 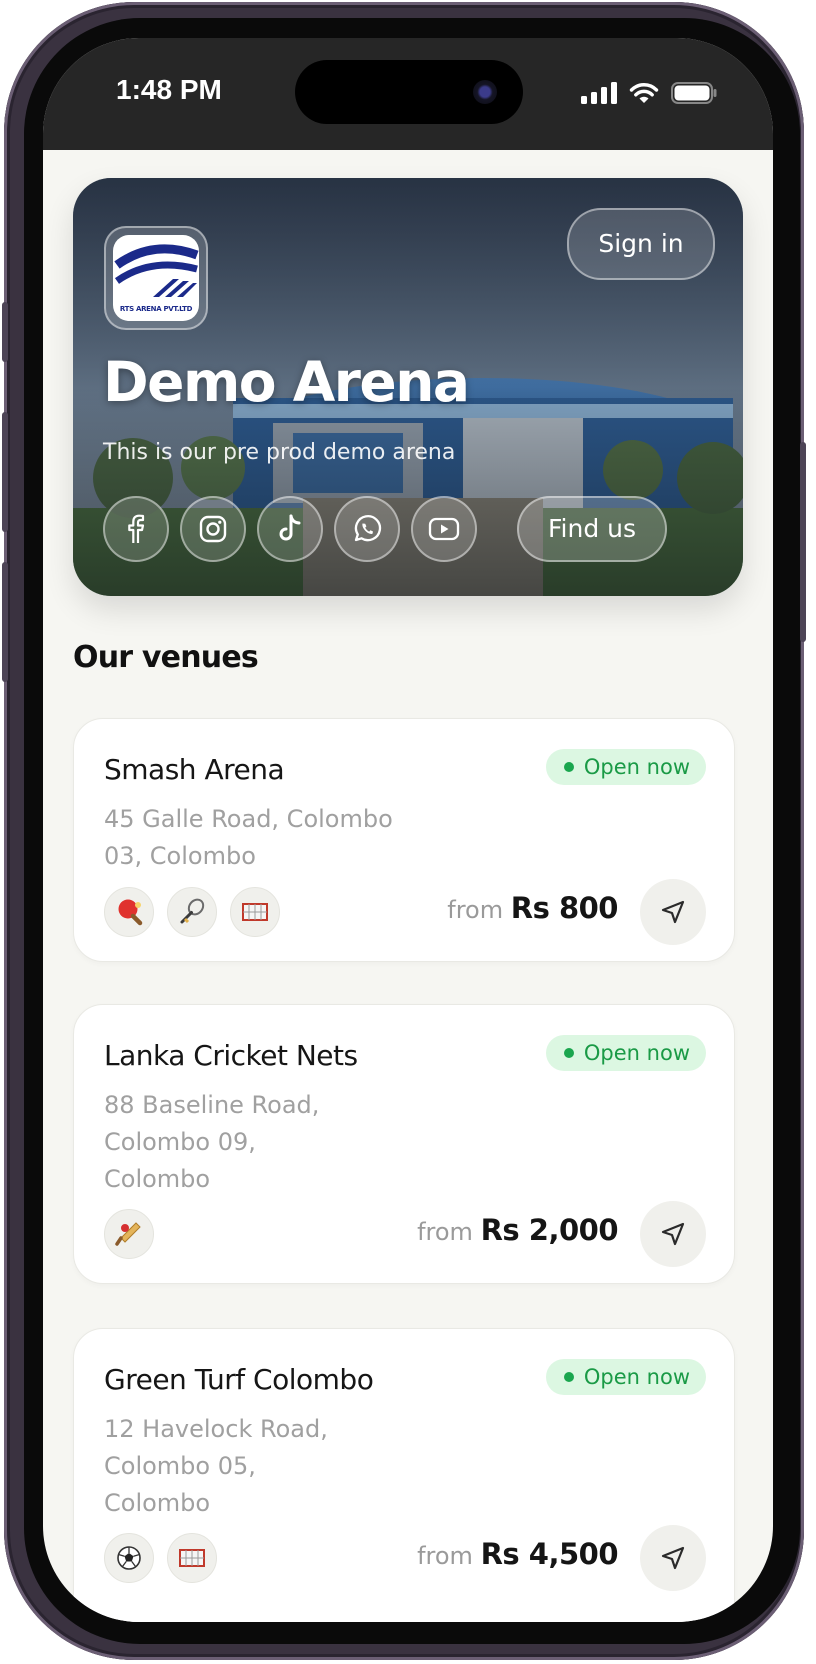 I want to click on front-camera, so click(x=485, y=92).